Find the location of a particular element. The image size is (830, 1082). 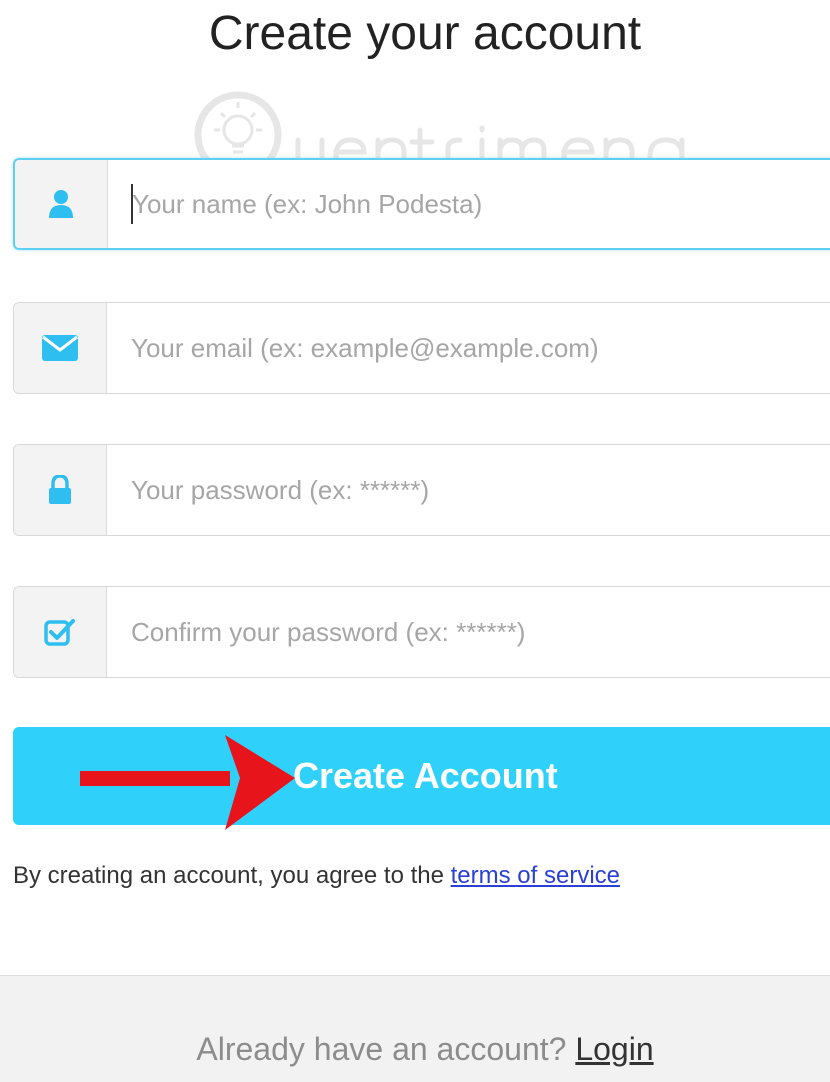

confirm-password-field is located at coordinates (421, 632).